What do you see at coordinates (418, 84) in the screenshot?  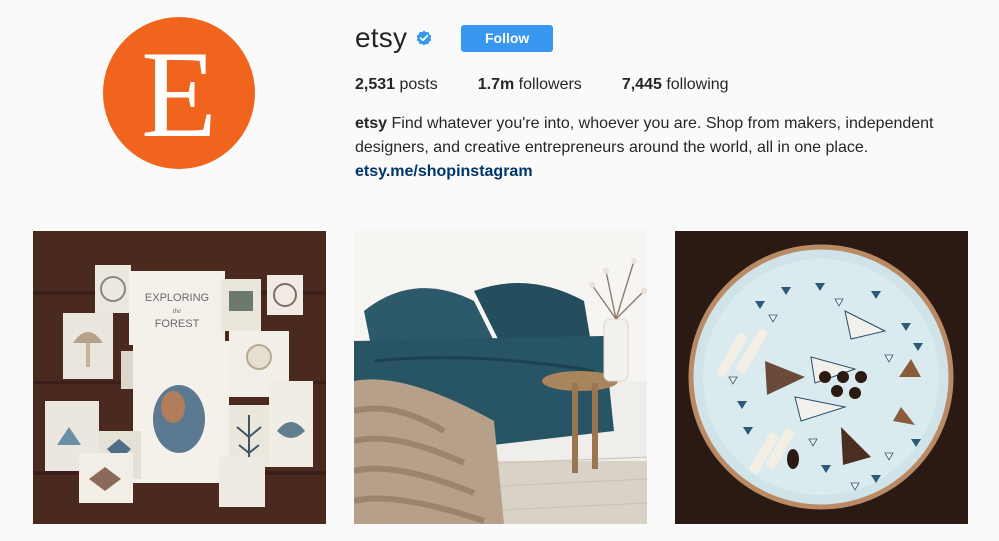 I see `posts-label: posts` at bounding box center [418, 84].